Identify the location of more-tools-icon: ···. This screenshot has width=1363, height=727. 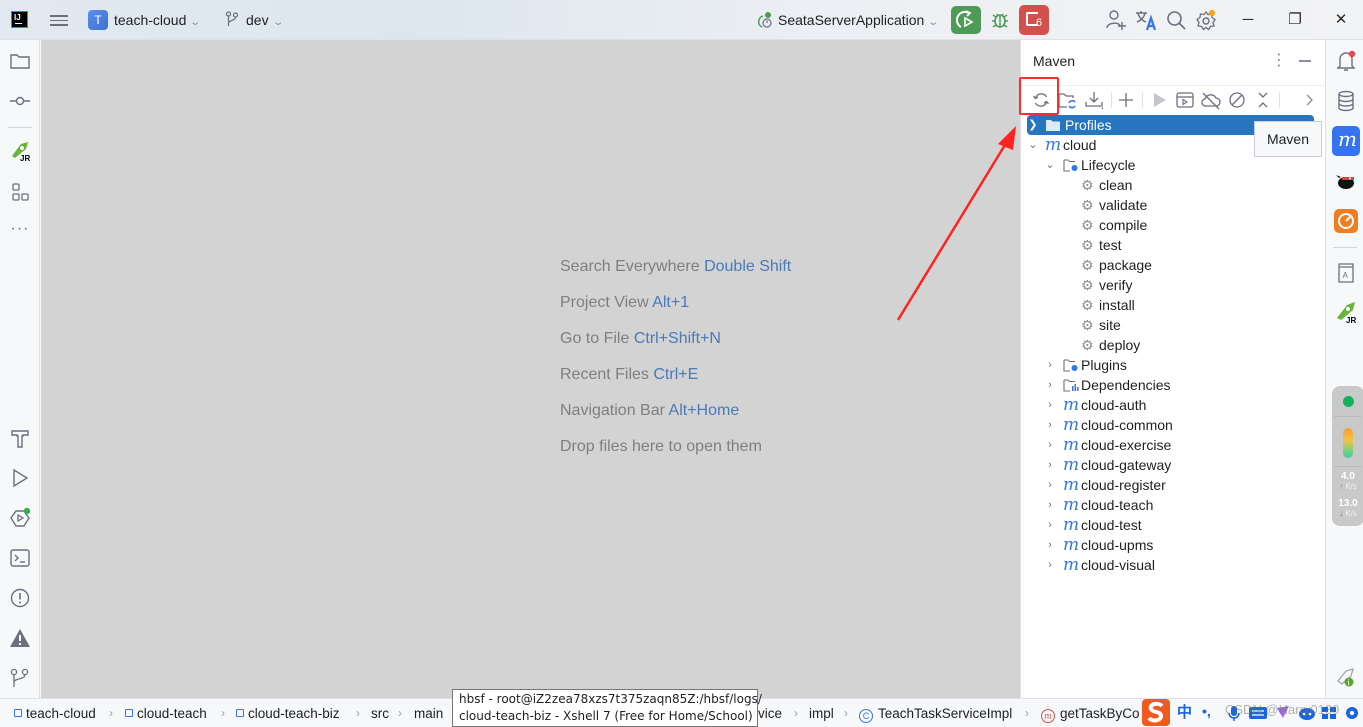
(20, 232).